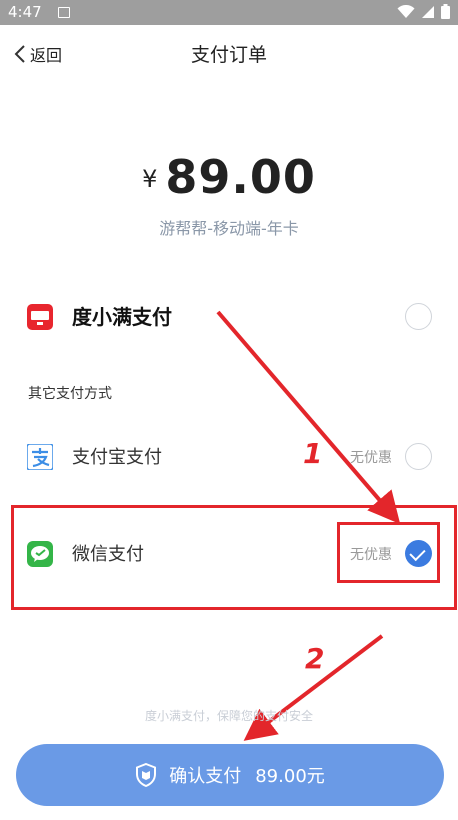 Image resolution: width=458 pixels, height=820 pixels. What do you see at coordinates (229, 12) in the screenshot?
I see `status-bar: 4:47` at bounding box center [229, 12].